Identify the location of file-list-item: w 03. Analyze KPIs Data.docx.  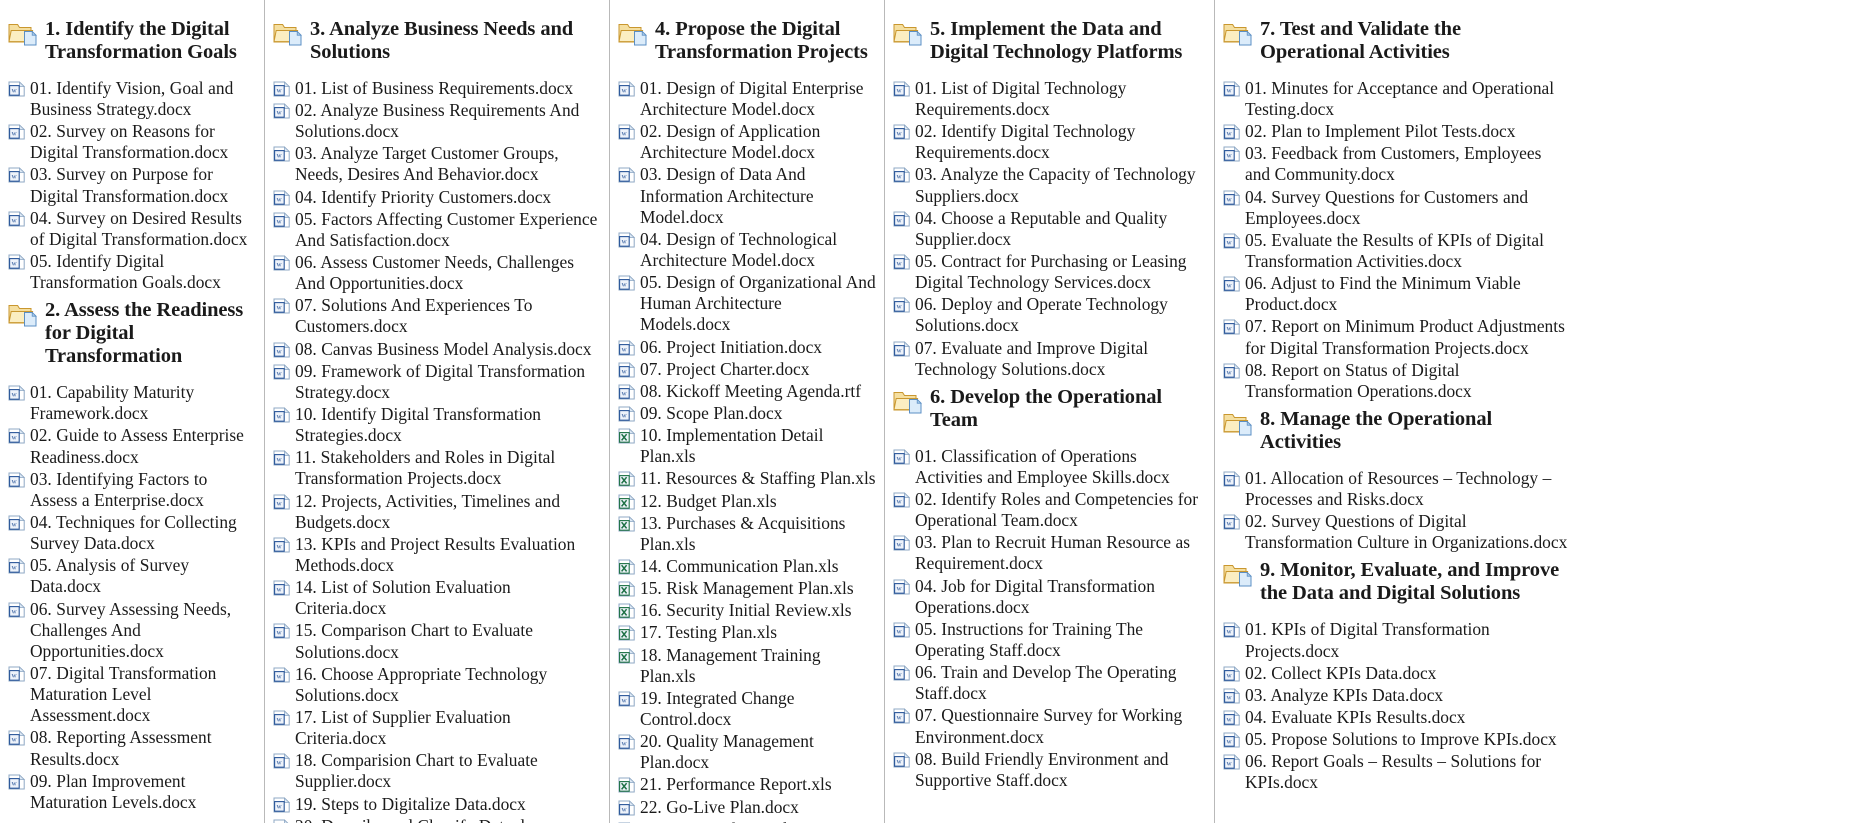
(1396, 695).